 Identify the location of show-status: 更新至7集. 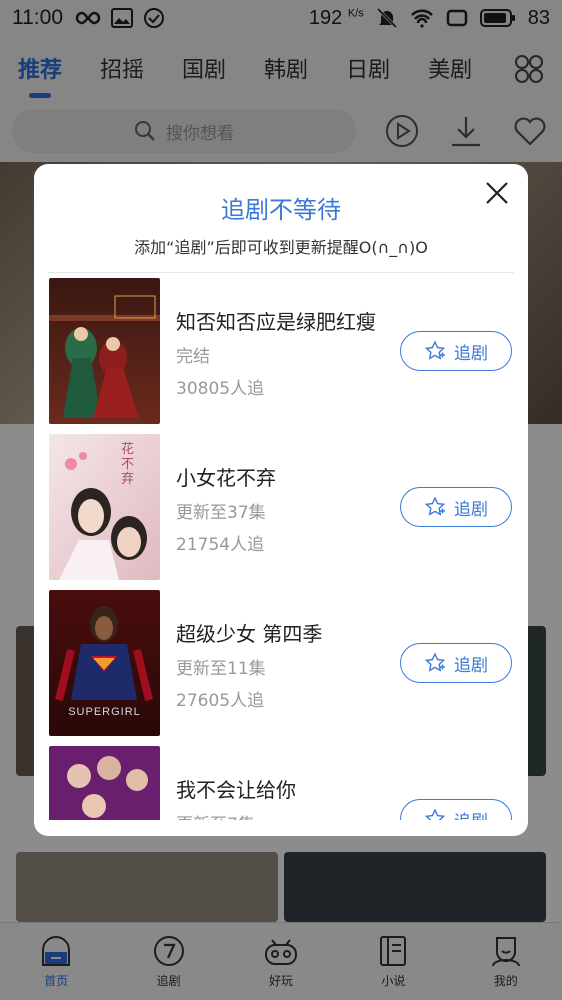
(215, 815).